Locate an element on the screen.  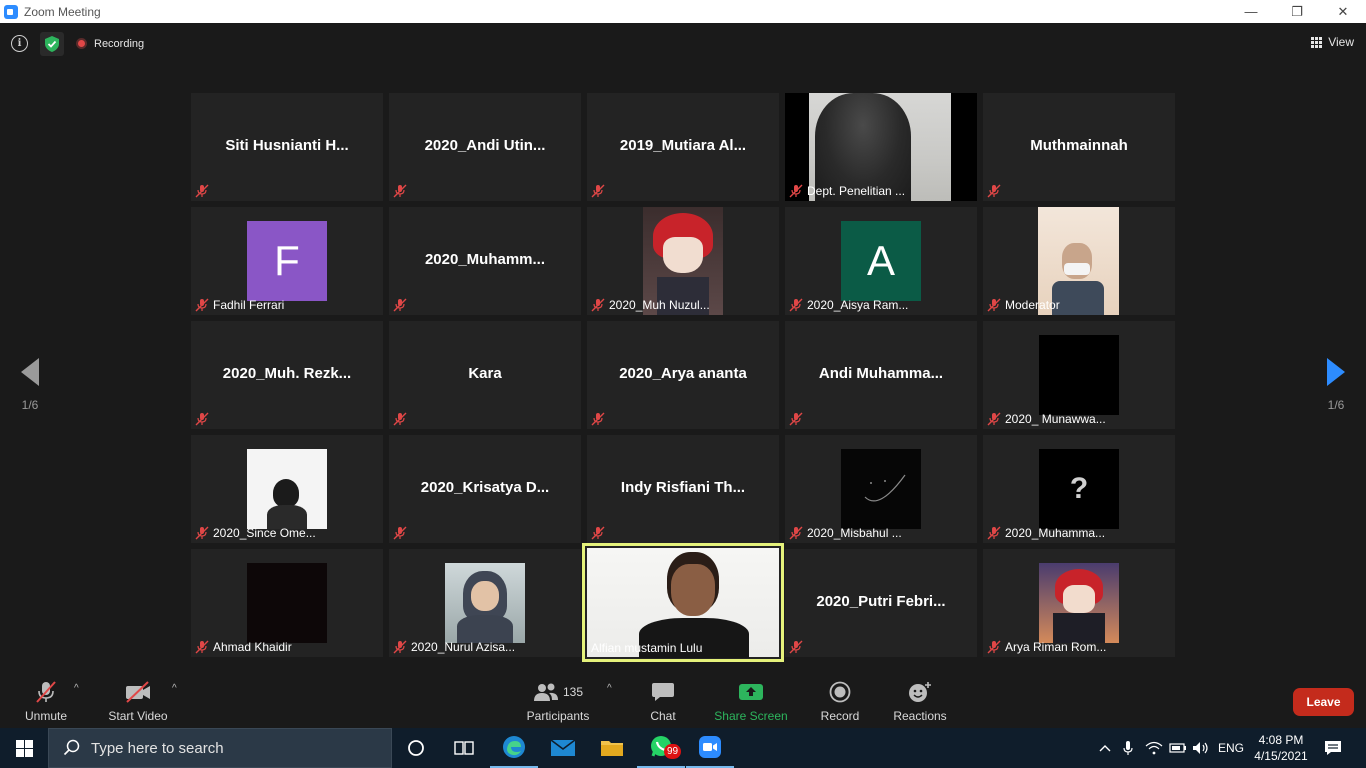
volume-icon is located at coordinates (1201, 748).